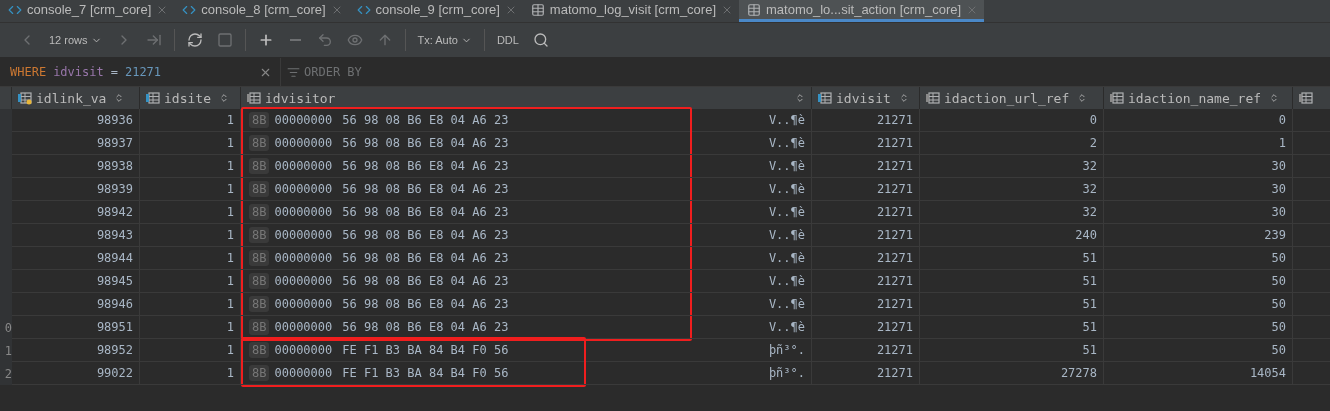 This screenshot has width=1330, height=411. What do you see at coordinates (1012, 143) in the screenshot?
I see `table-cell: 2` at bounding box center [1012, 143].